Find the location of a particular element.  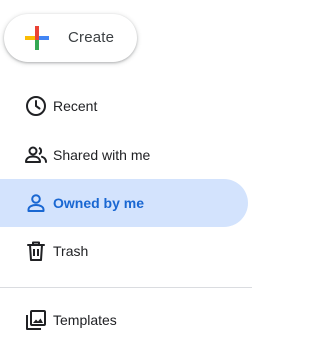

create-label: Create is located at coordinates (91, 37).